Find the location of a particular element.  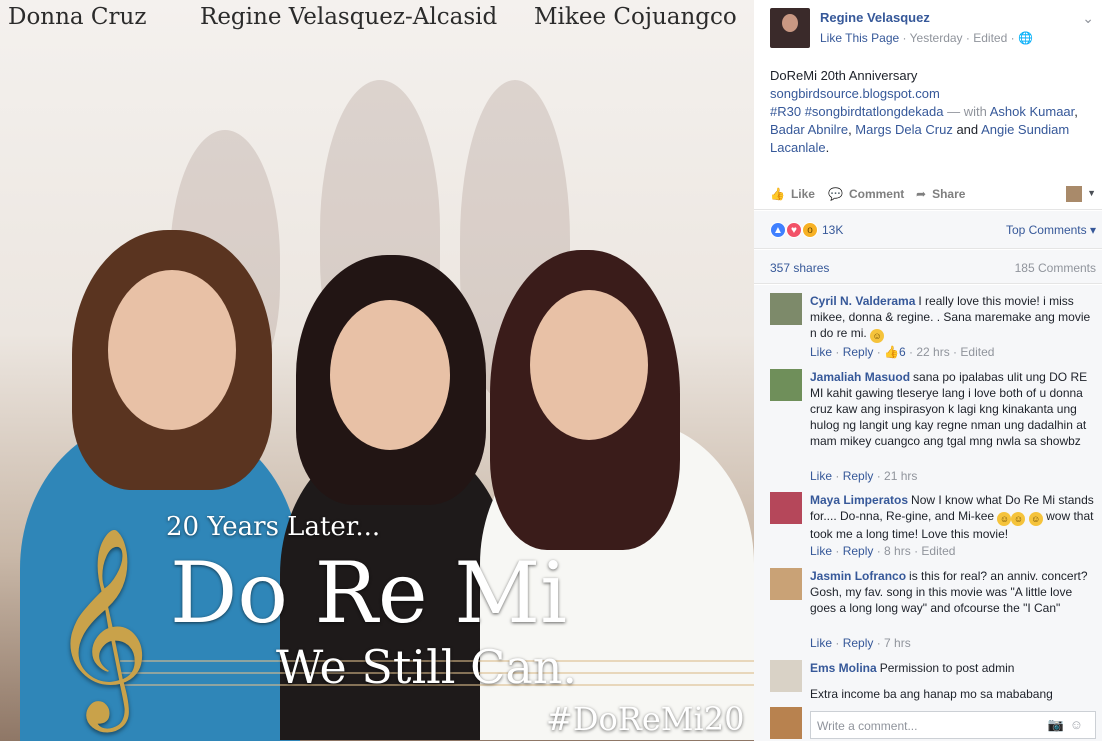

tagged-person: Margs Dela Cruz is located at coordinates (904, 129).